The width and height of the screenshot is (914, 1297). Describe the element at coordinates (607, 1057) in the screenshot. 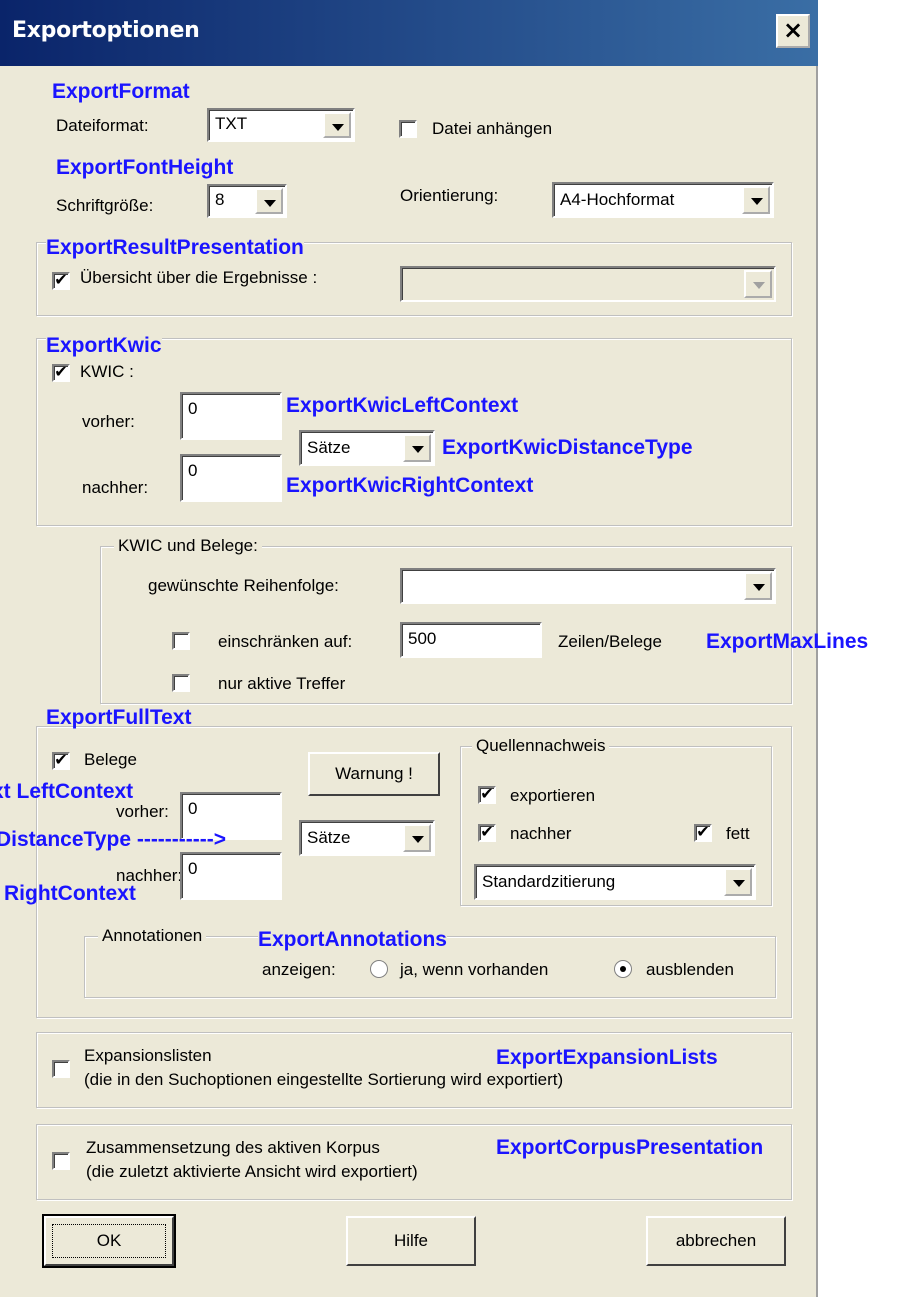

I see `annotation-export-expansion-lists: ExportExpansionLists` at that location.